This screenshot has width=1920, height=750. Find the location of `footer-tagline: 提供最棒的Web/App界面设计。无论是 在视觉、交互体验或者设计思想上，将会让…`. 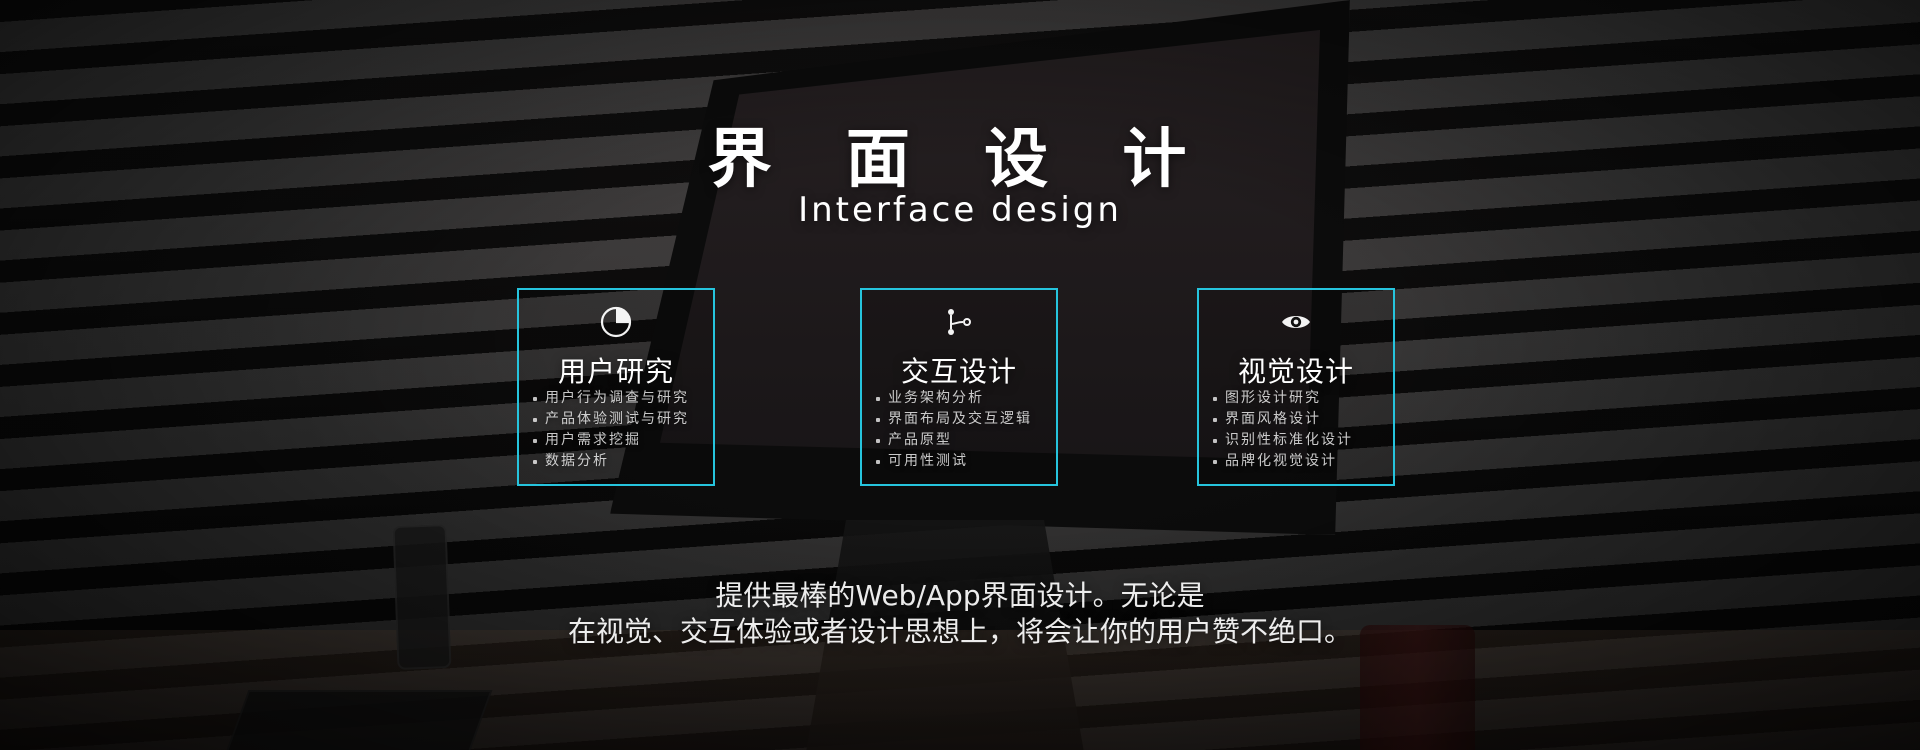

footer-tagline: 提供最棒的Web/App界面设计。无论是 在视觉、交互体验或者设计思想上，将会让… is located at coordinates (960, 614).